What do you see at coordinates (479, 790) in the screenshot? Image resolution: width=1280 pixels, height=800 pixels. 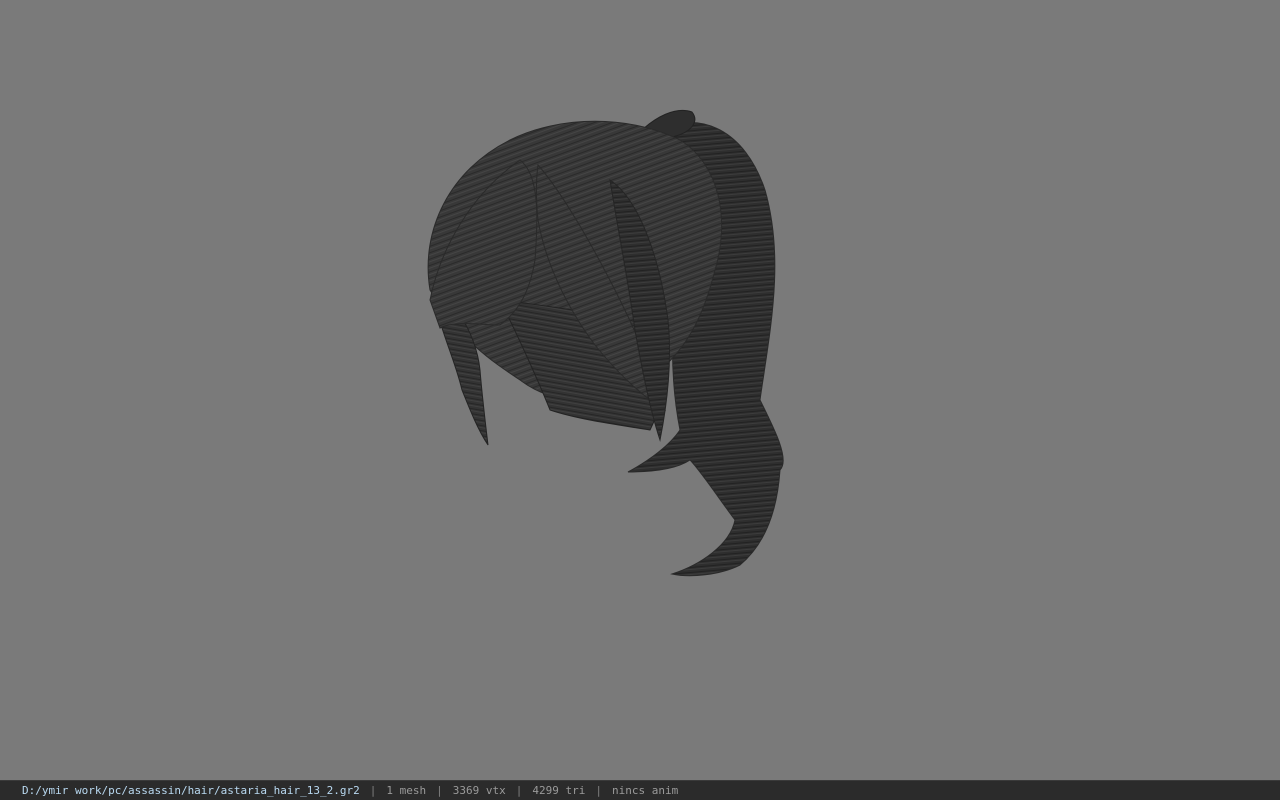 I see `vertex-count: 3369 vtx` at bounding box center [479, 790].